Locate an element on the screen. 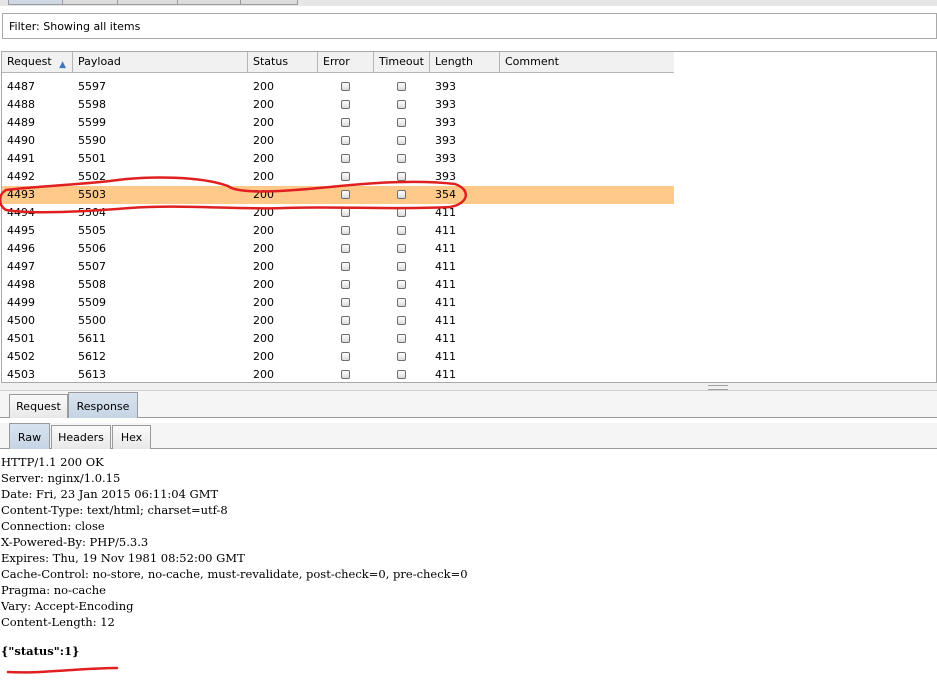 The height and width of the screenshot is (692, 937). column-label: Status is located at coordinates (271, 61).